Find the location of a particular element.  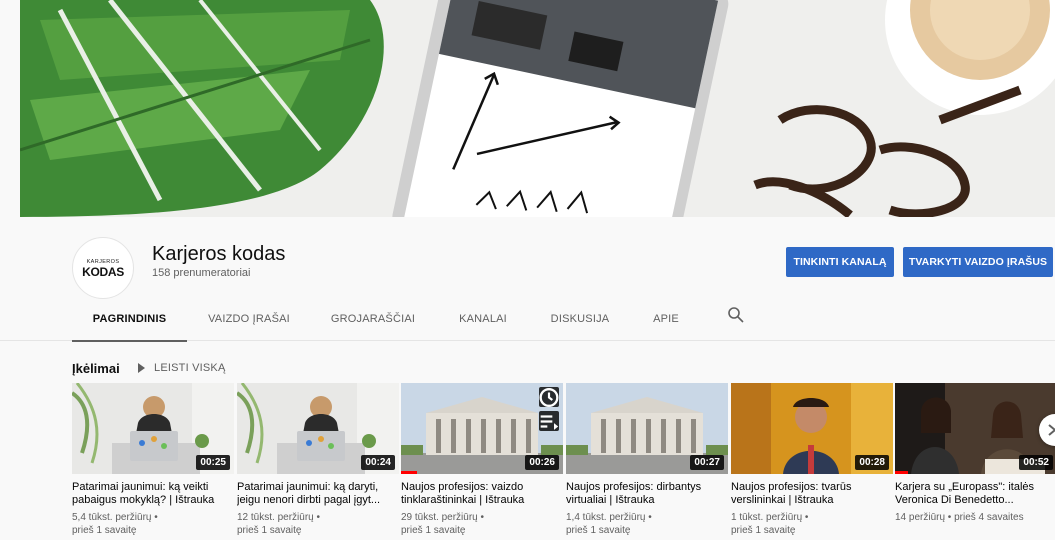

video-meta: 12 tūkst. peržiūrų • prieš 1 savaitę is located at coordinates (318, 524).